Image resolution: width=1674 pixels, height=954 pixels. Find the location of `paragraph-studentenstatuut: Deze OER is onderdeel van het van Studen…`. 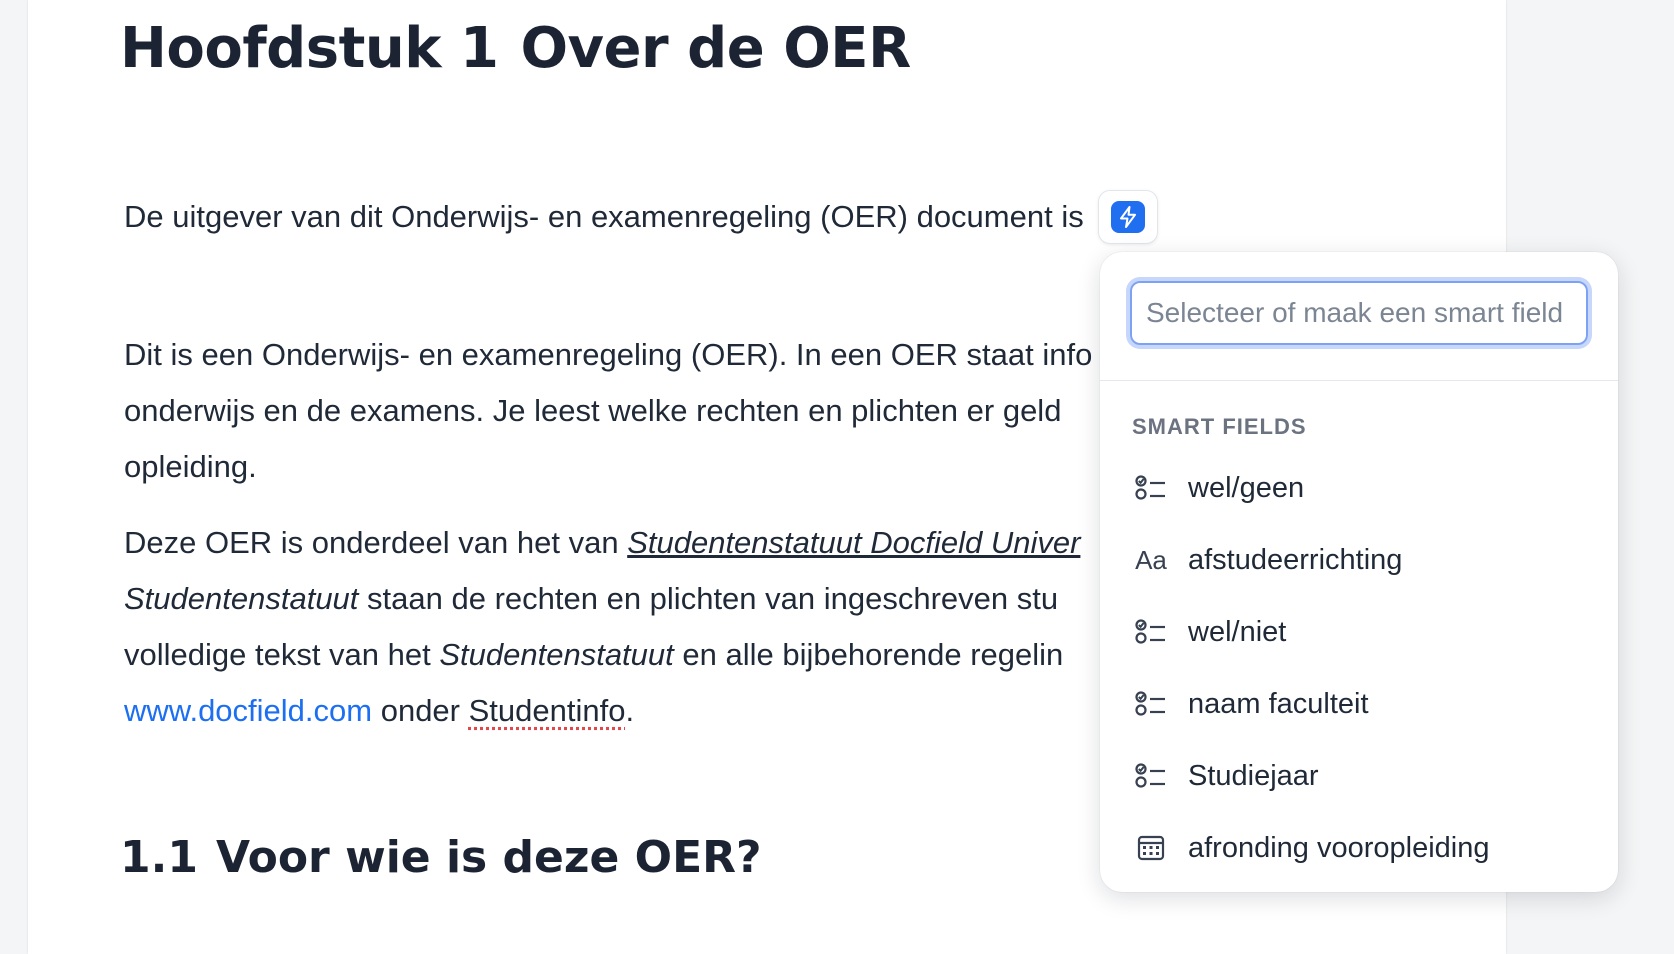

paragraph-studentenstatuut: Deze OER is onderdeel van het van Studen… is located at coordinates (602, 627).